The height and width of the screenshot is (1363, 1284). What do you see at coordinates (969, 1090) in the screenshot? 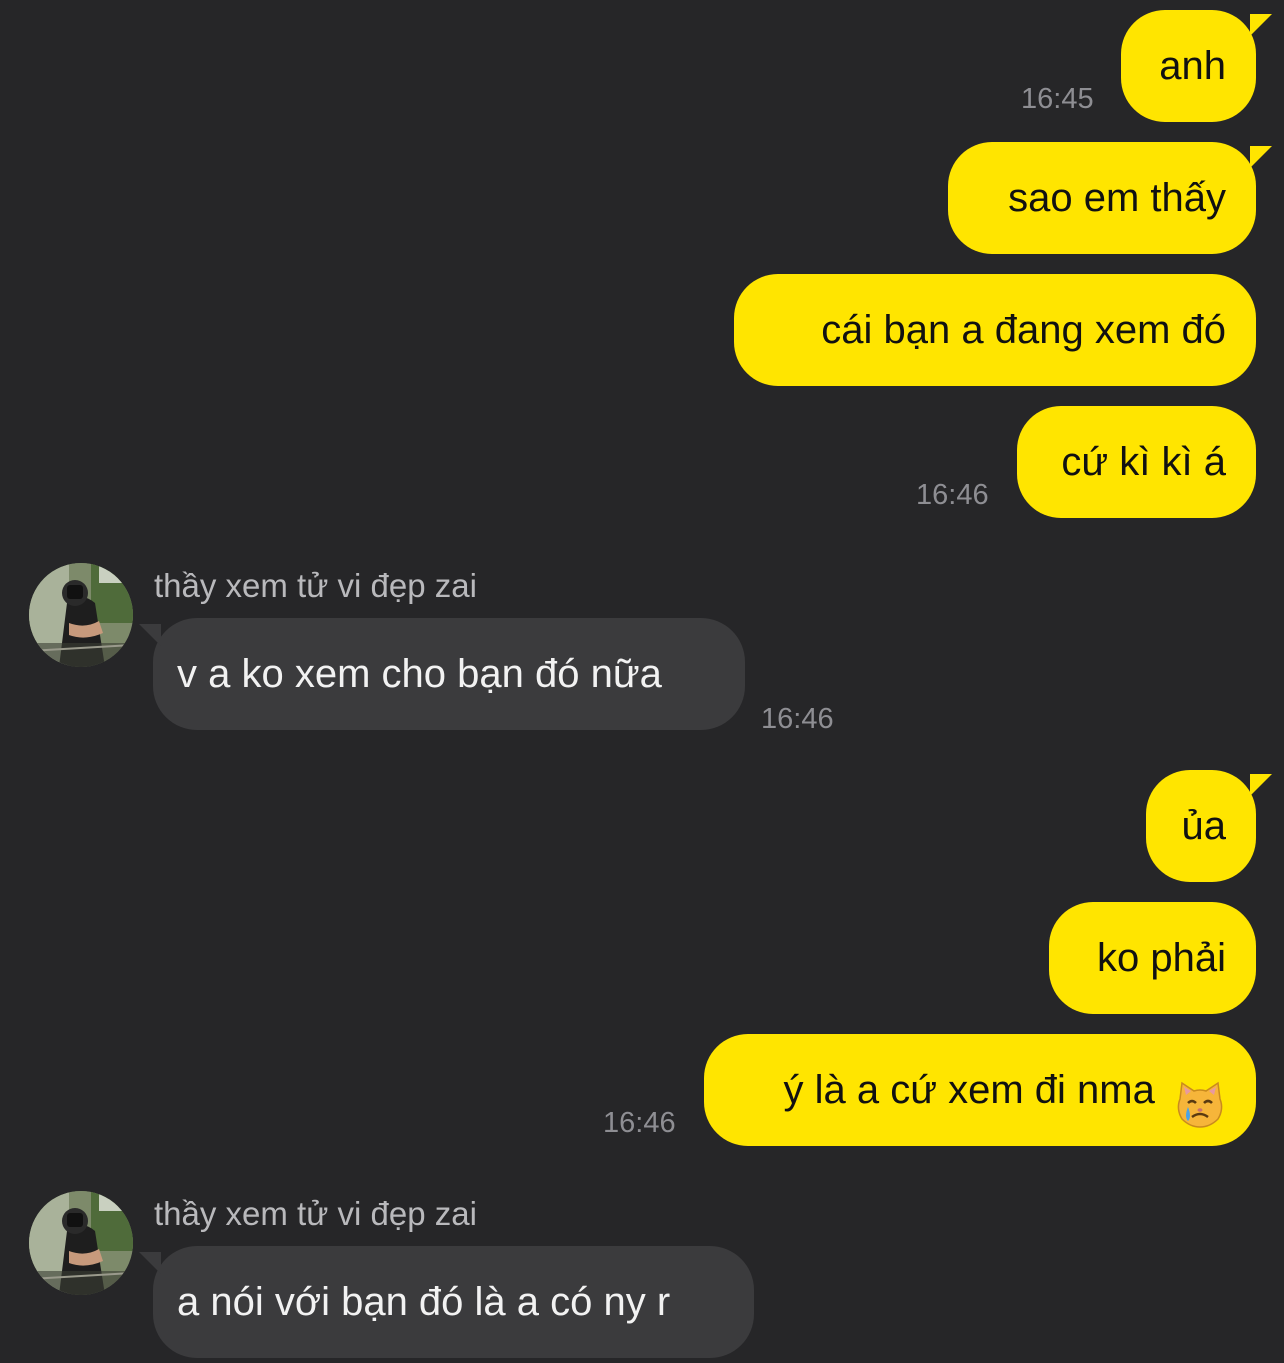
I see `message-text: ý là a cứ xem đi nma` at bounding box center [969, 1090].